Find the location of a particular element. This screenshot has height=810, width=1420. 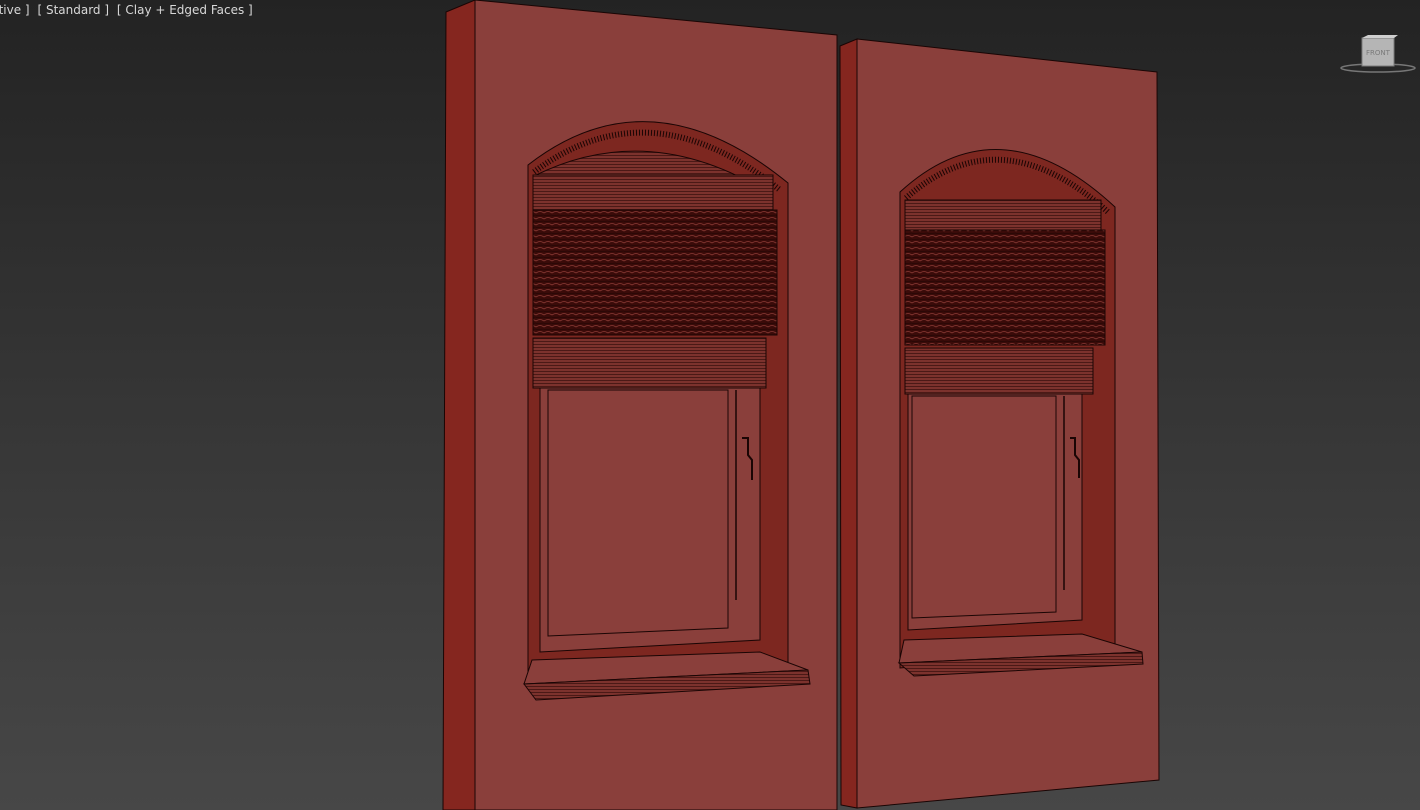

right-blind-header is located at coordinates (1003, 215).